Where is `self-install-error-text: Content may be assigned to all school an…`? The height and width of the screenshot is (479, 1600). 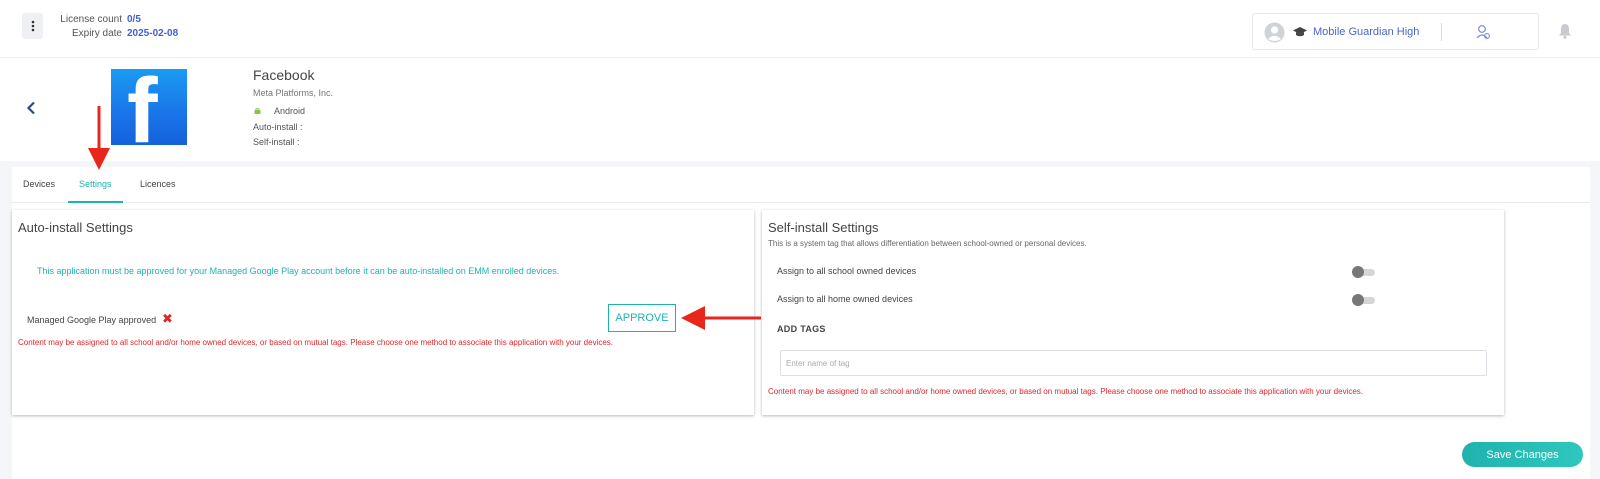
self-install-error-text: Content may be assigned to all school an… is located at coordinates (1066, 391).